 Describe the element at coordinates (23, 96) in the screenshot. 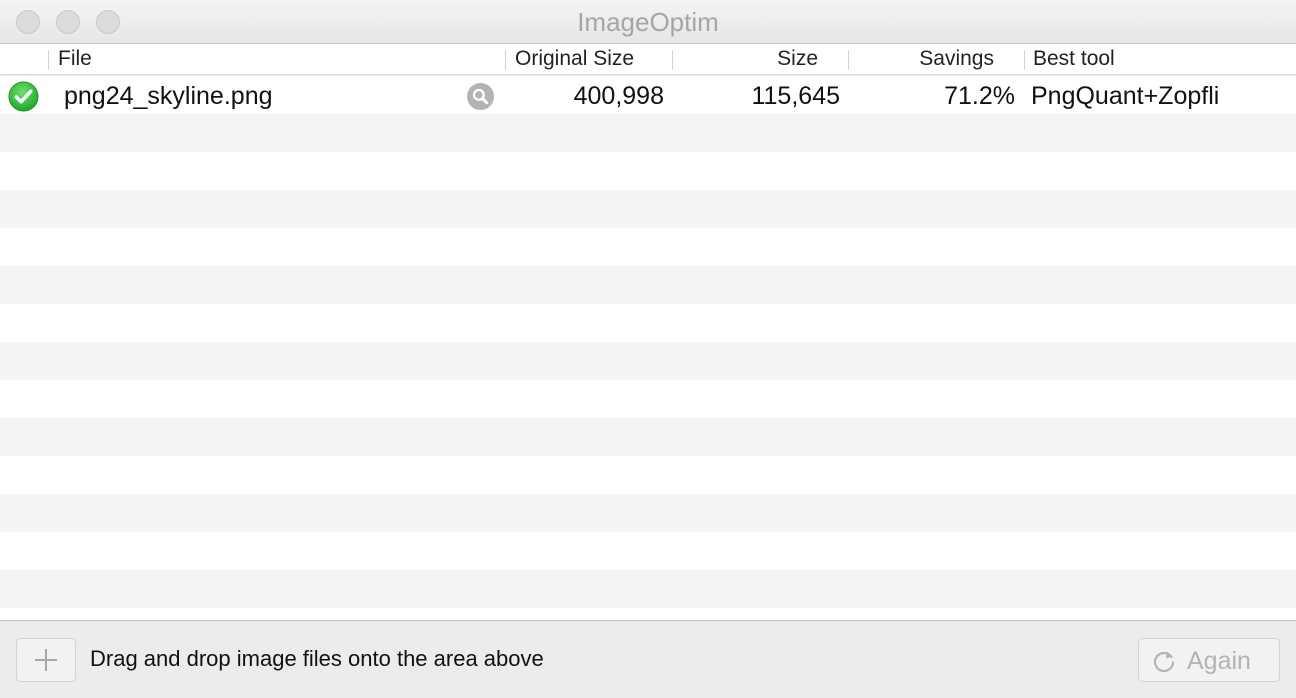

I see `success-check-icon` at that location.